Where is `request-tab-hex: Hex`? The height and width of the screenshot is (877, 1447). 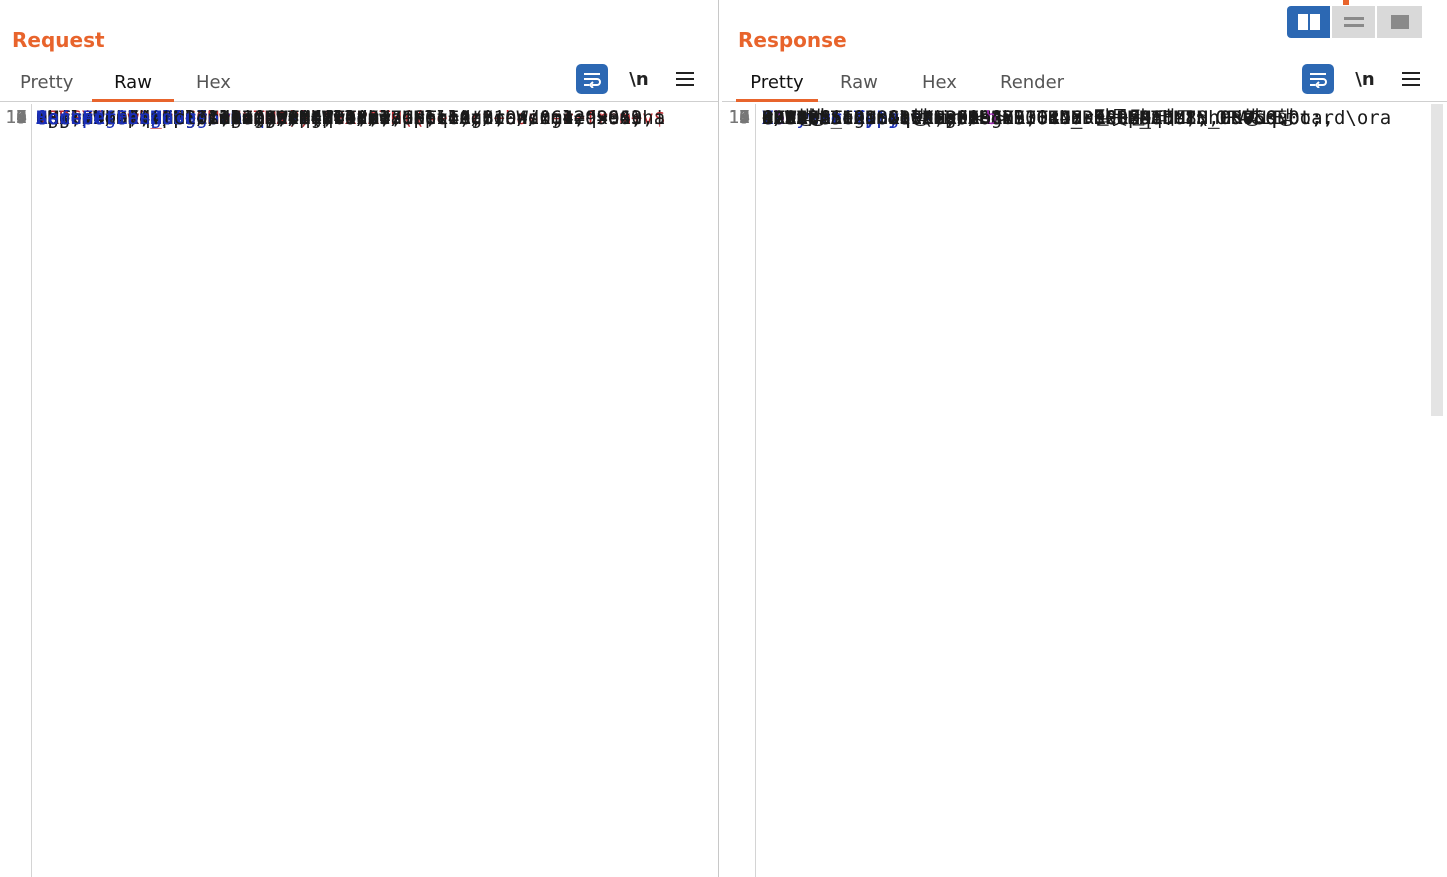 request-tab-hex: Hex is located at coordinates (213, 87).